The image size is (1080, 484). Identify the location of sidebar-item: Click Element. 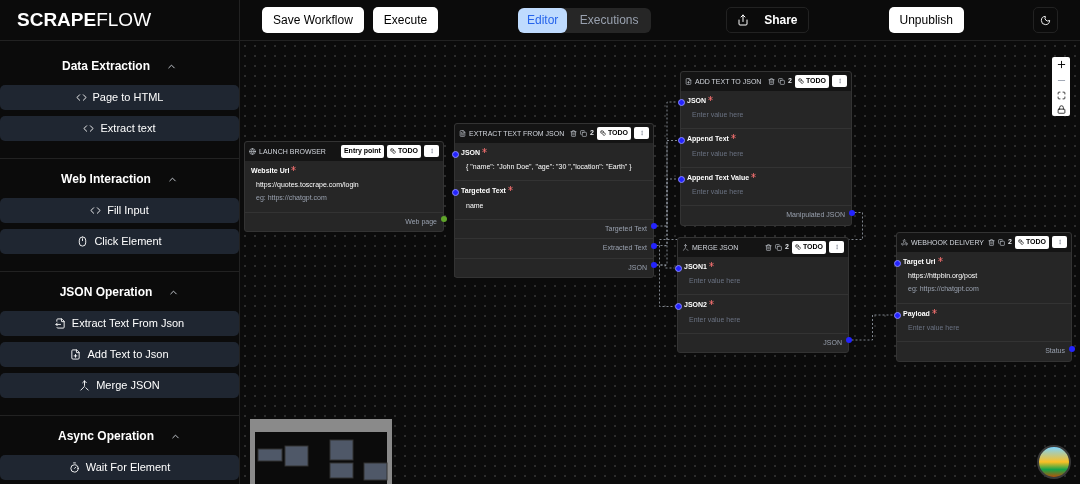
(119, 241).